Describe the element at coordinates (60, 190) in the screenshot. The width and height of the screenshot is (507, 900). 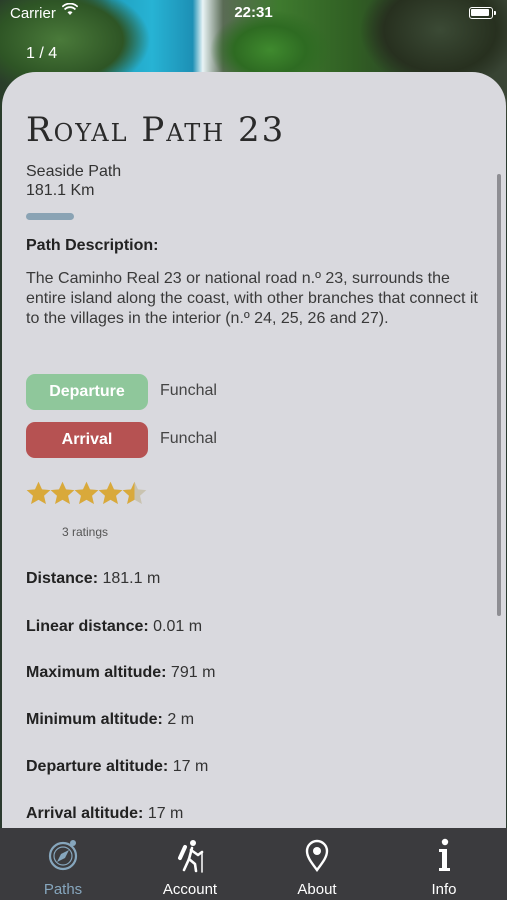
I see `path-length: 181.1 Km` at that location.